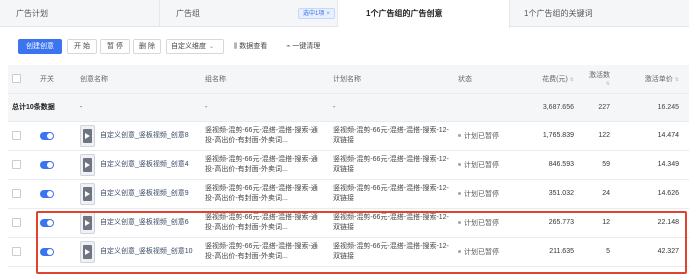 The width and height of the screenshot is (689, 277). What do you see at coordinates (654, 79) in the screenshot?
I see `header-unit-price: 激活单价 ⇅` at bounding box center [654, 79].